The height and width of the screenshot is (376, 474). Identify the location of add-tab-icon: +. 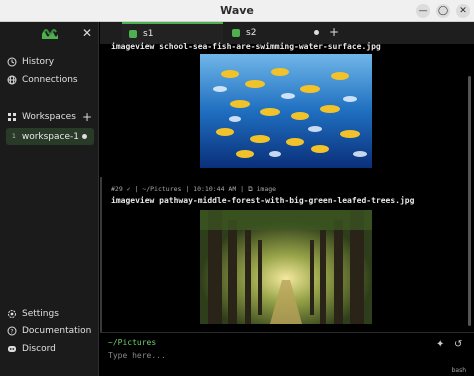
(334, 32).